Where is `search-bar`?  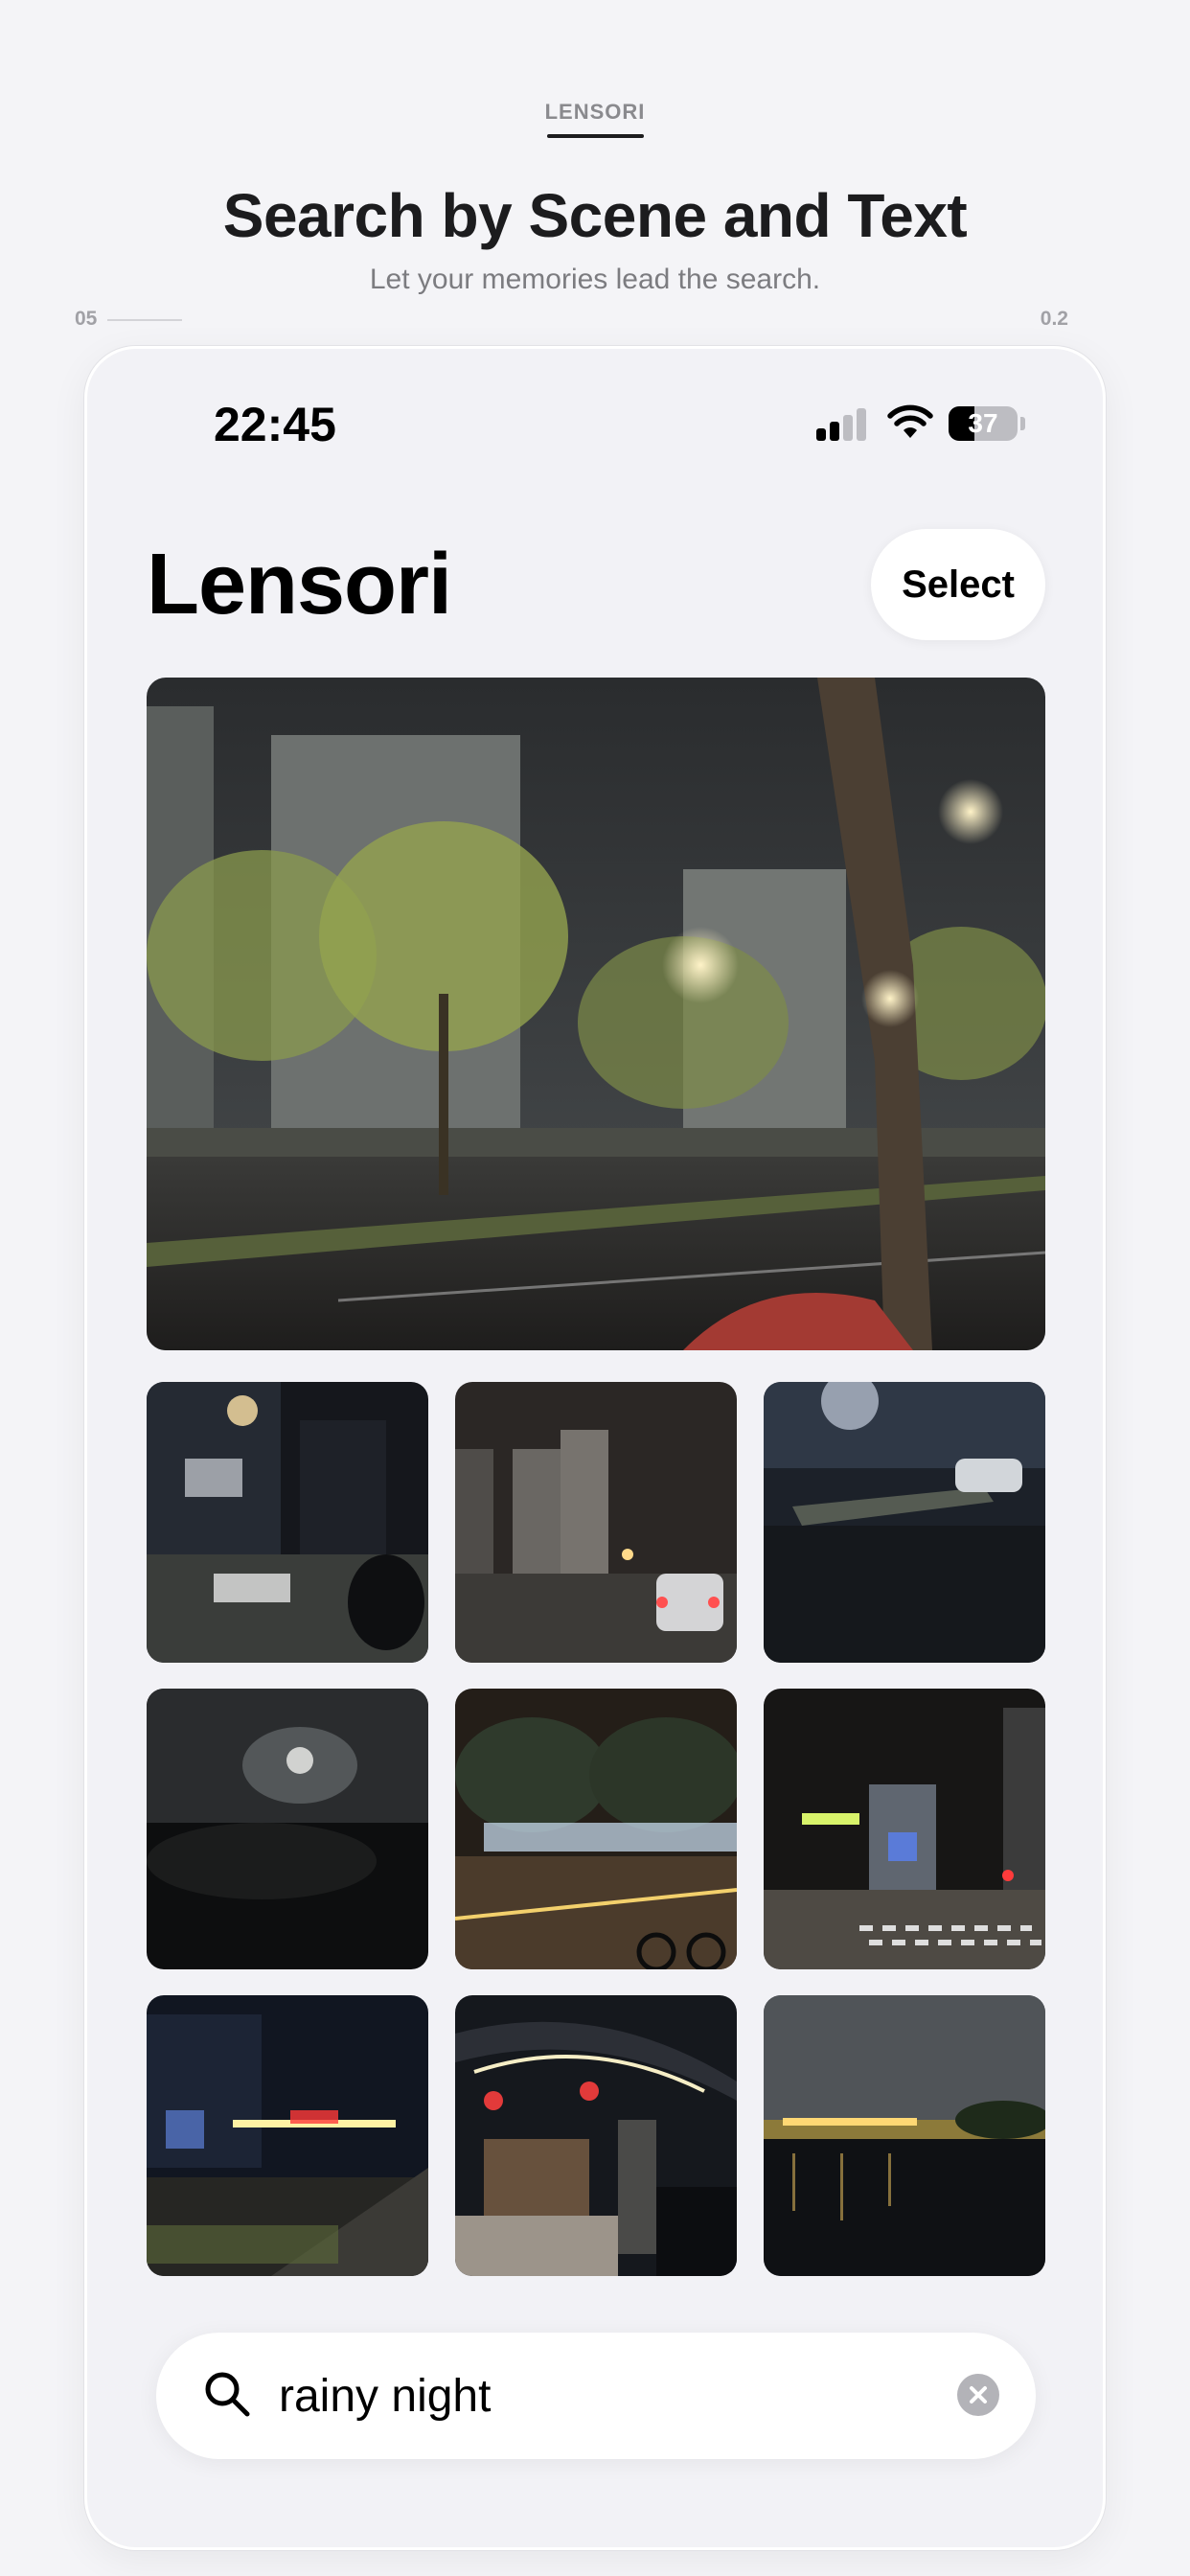 search-bar is located at coordinates (596, 2396).